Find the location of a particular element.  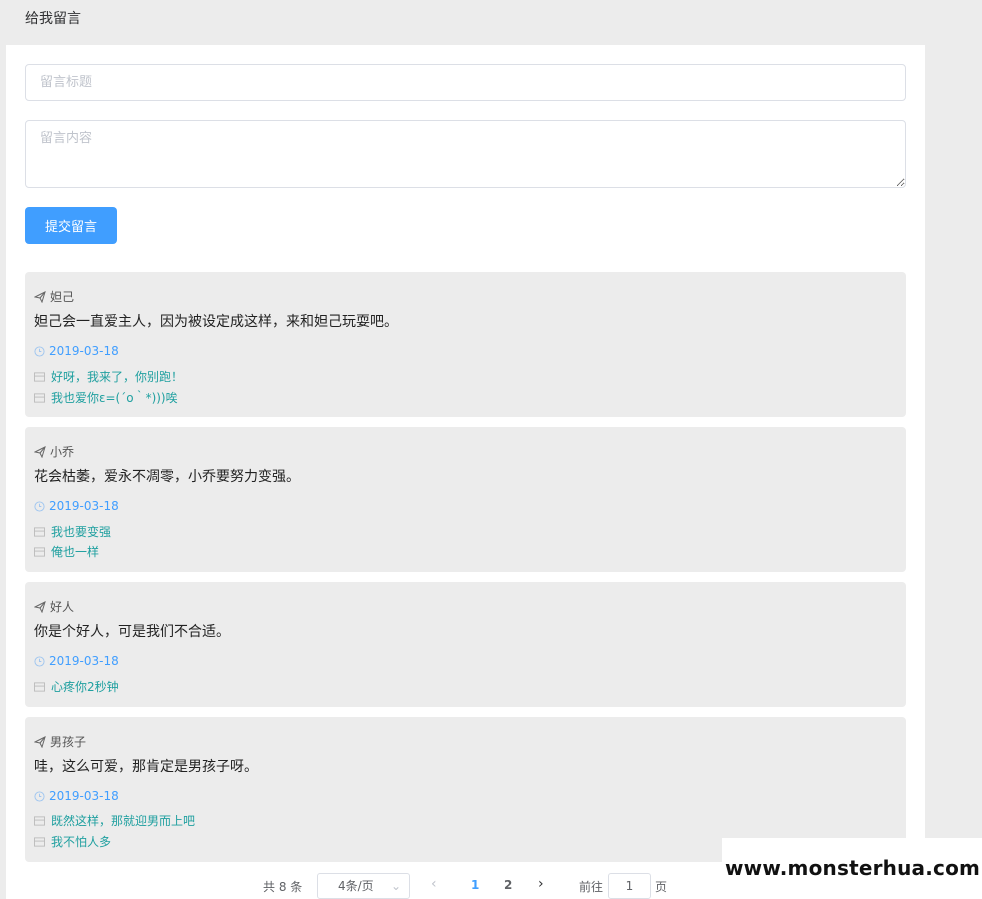

page-title: 给我留言 is located at coordinates (53, 19).